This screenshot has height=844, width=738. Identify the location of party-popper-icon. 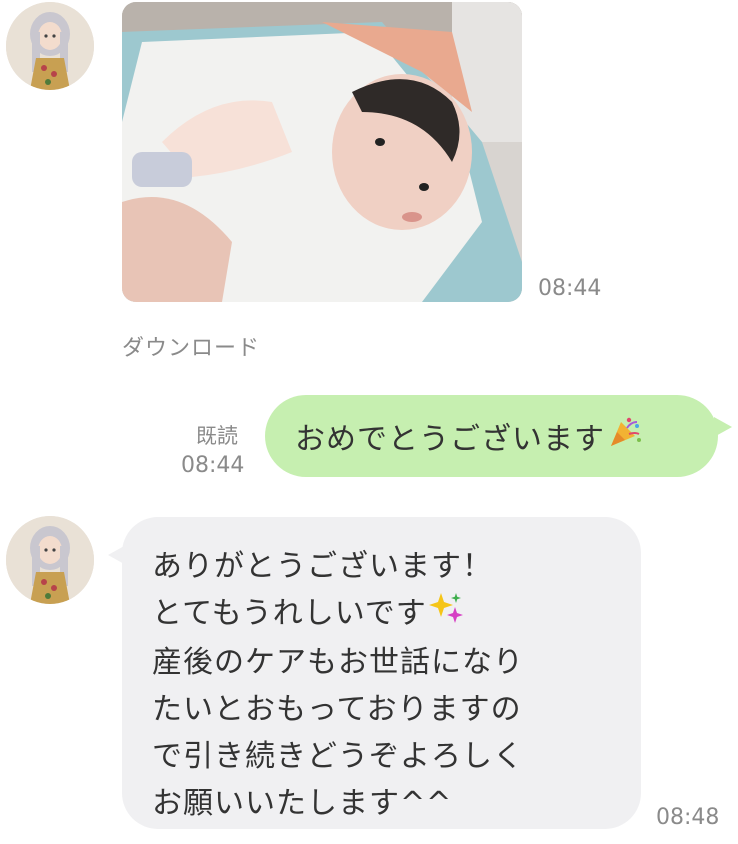
(625, 436).